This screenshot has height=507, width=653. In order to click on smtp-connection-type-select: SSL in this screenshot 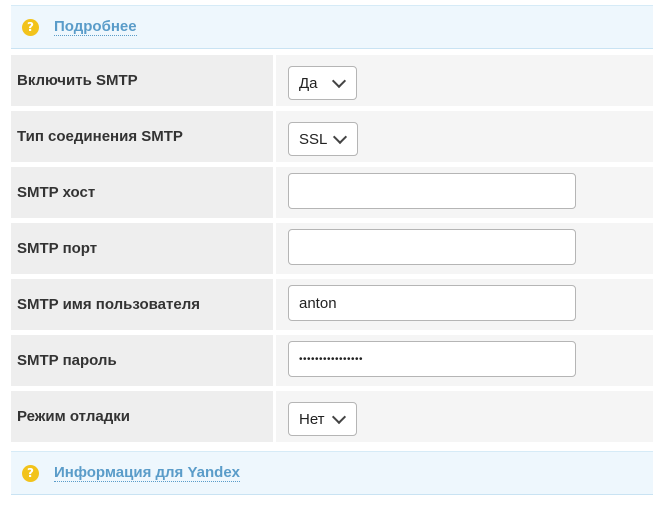, I will do `click(323, 139)`.